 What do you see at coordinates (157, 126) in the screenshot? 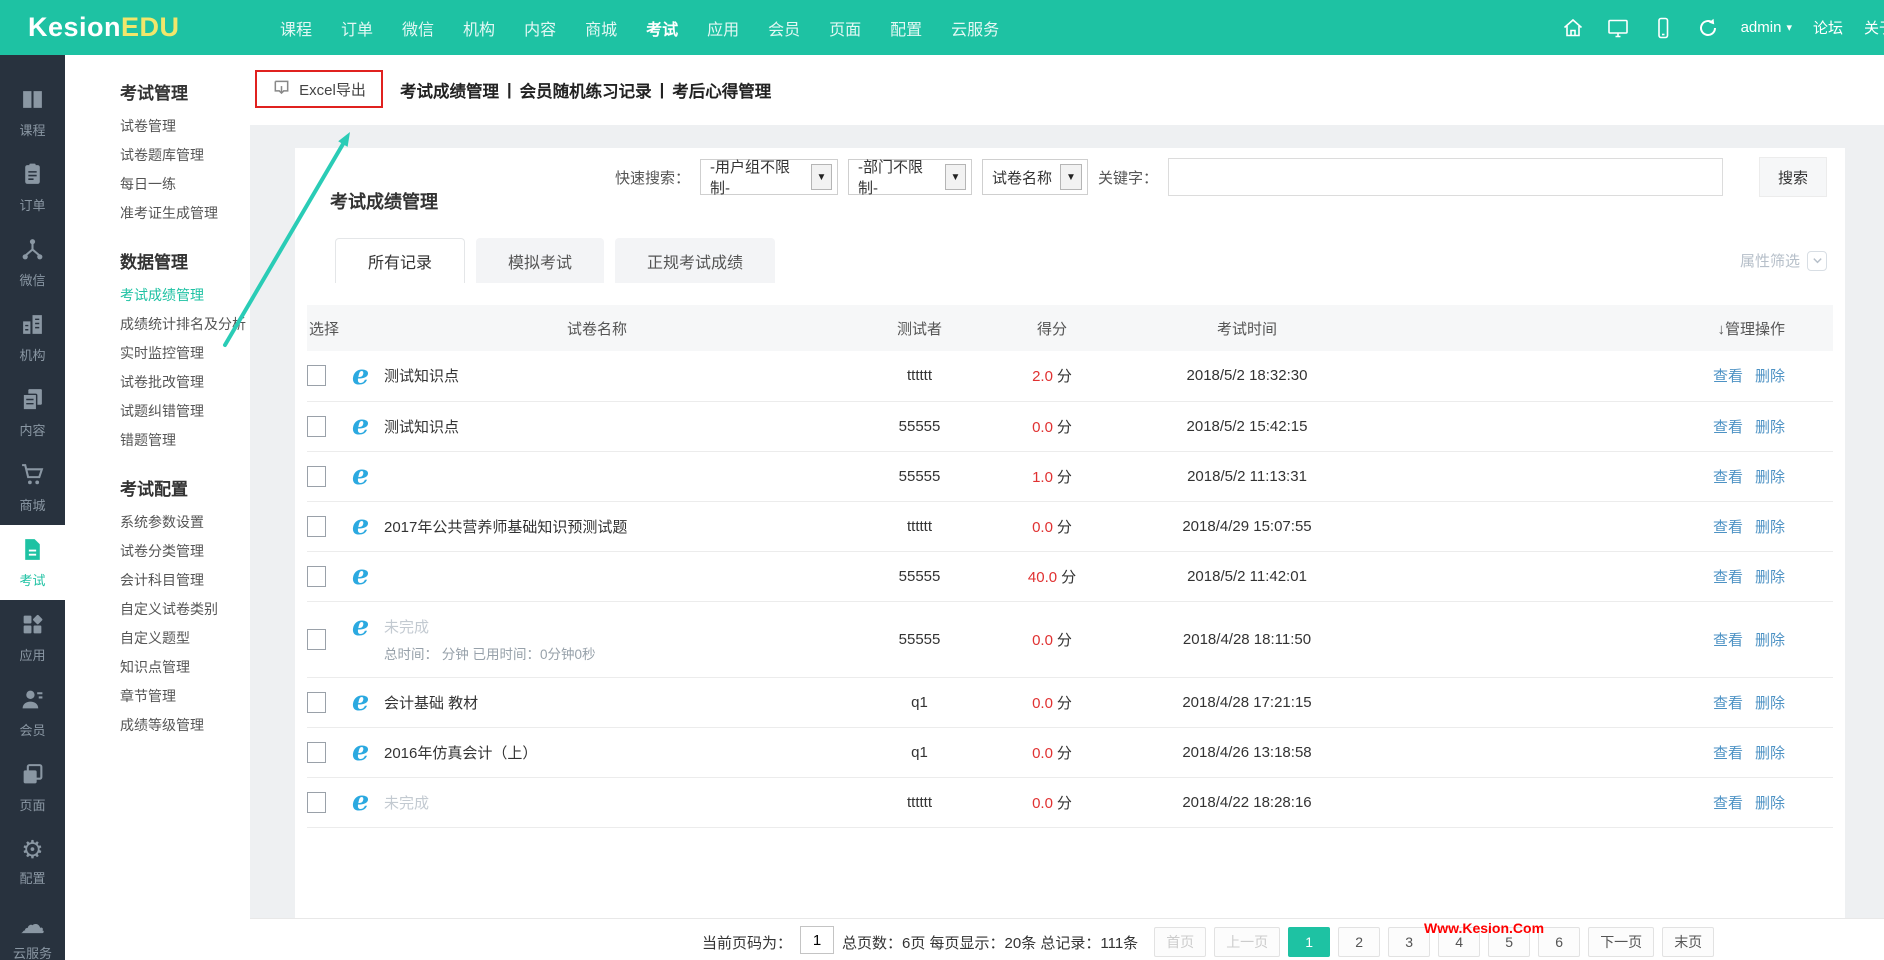
I see `menu-item-papers: 试卷管理` at bounding box center [157, 126].